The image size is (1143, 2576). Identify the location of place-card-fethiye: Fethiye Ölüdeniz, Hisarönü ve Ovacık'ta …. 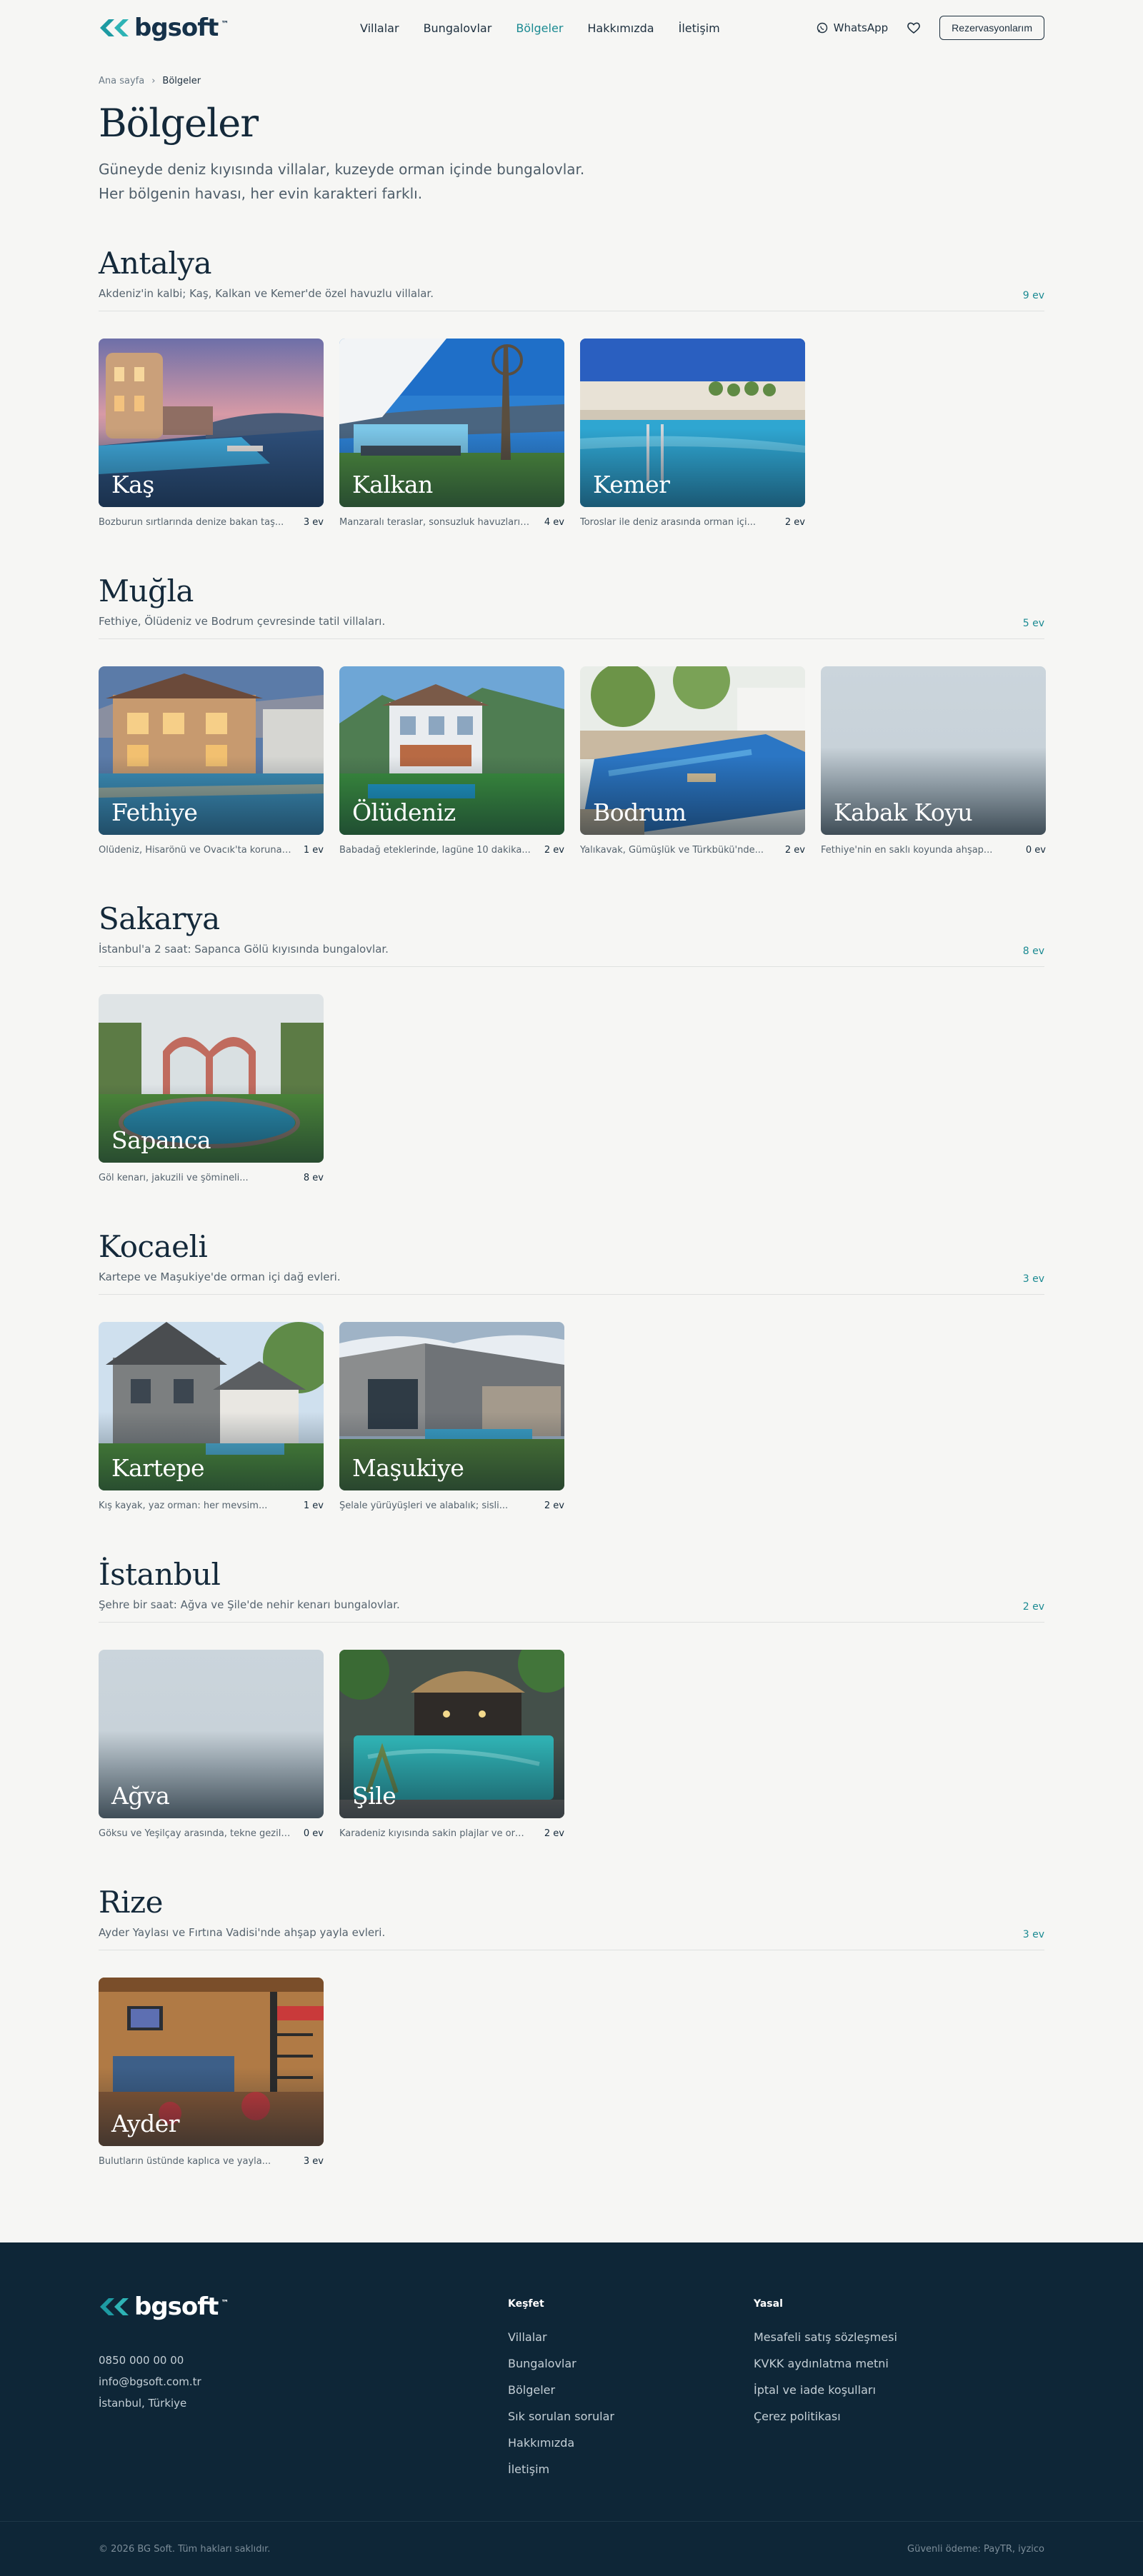
(211, 761).